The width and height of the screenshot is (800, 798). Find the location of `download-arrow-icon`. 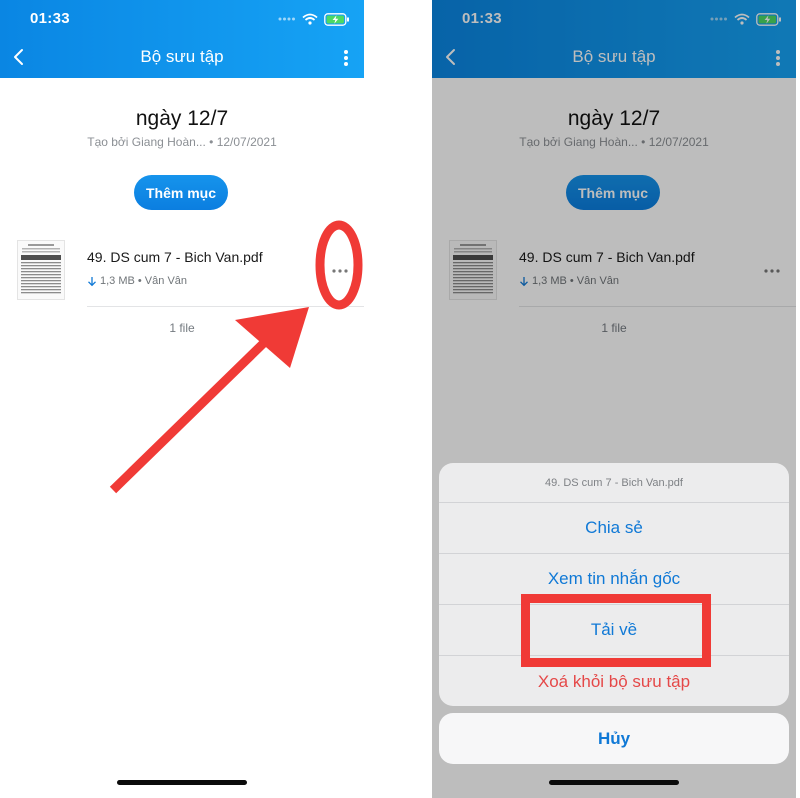

download-arrow-icon is located at coordinates (92, 281).